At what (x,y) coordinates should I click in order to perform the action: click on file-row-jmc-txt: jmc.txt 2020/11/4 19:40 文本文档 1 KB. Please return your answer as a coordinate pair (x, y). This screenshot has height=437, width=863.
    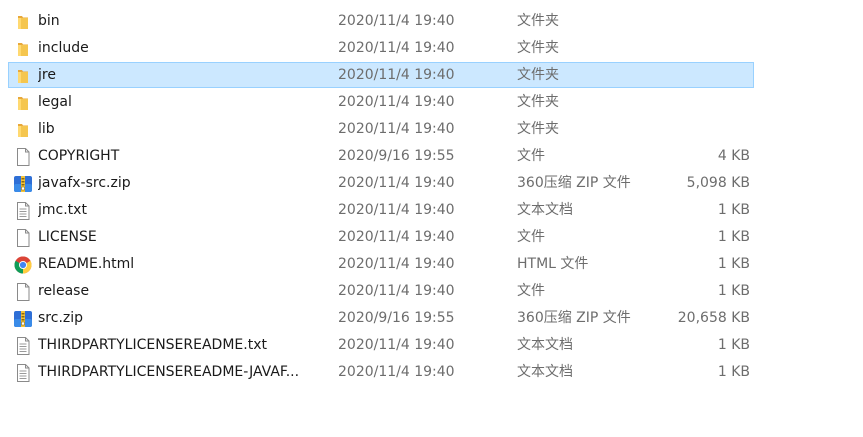
    Looking at the image, I should click on (431, 210).